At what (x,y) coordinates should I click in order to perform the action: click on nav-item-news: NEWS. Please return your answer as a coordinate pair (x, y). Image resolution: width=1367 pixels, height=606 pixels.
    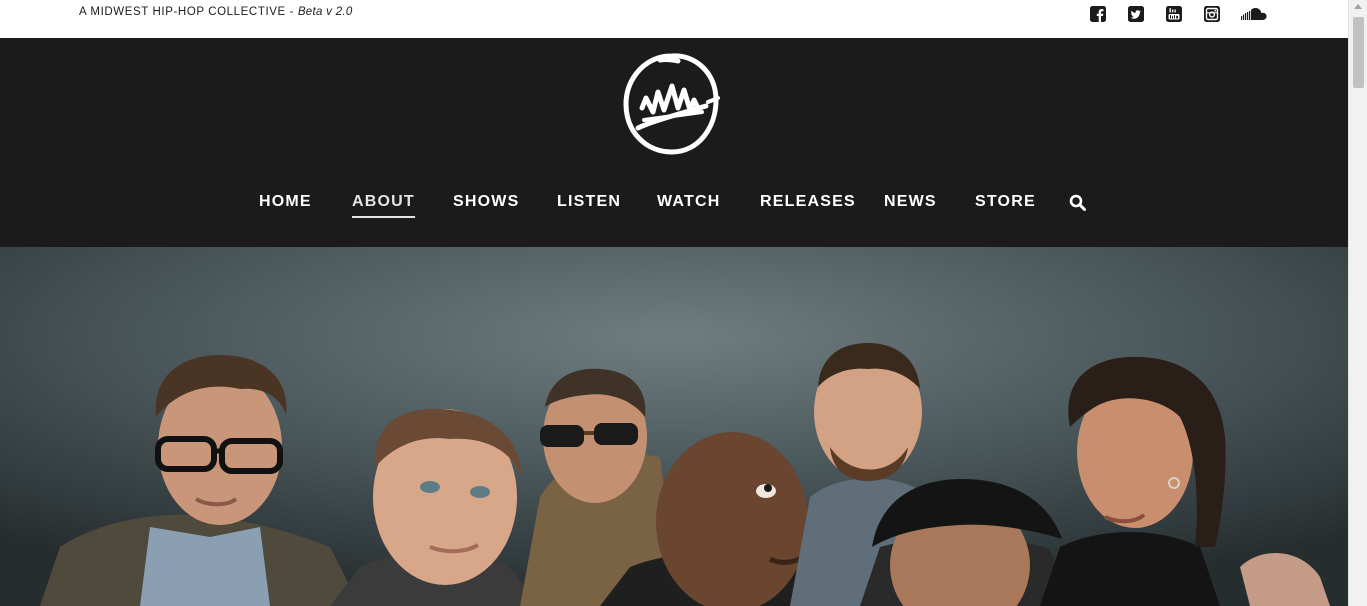
    Looking at the image, I should click on (910, 202).